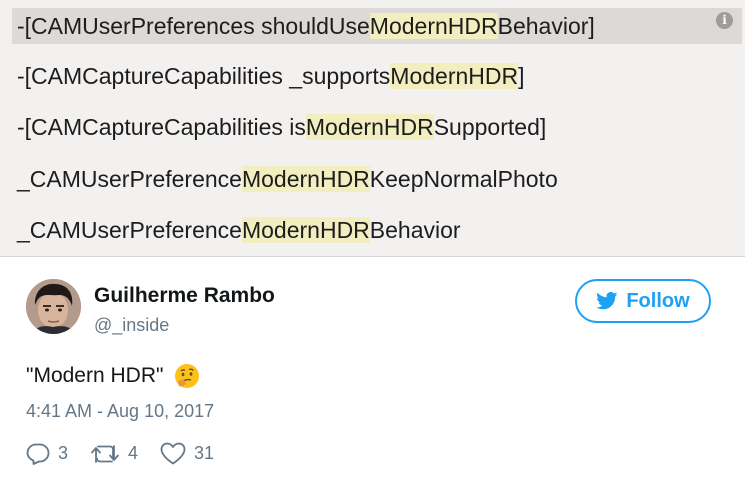 This screenshot has height=491, width=745. I want to click on author-handle: @_inside, so click(131, 325).